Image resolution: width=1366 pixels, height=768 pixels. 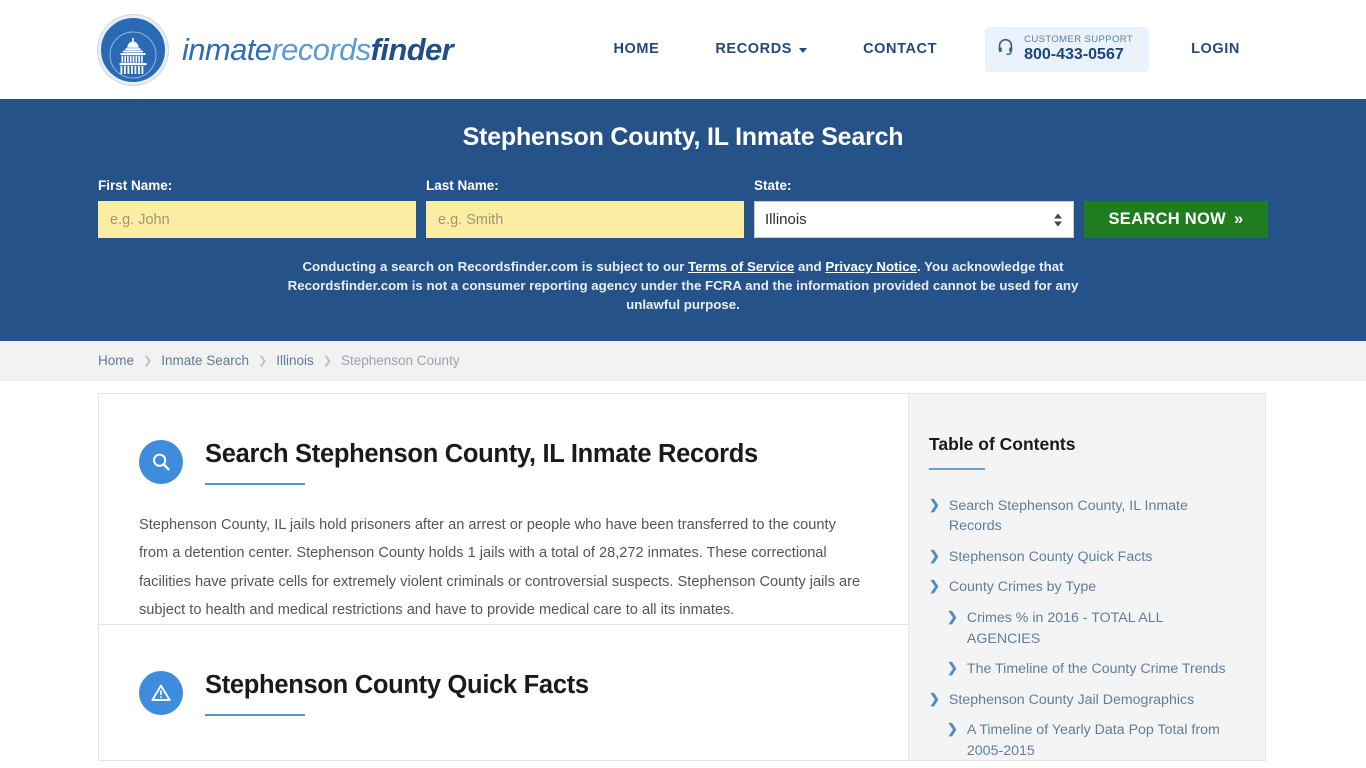 What do you see at coordinates (683, 137) in the screenshot?
I see `page-title: Stephenson County, IL Inmate Search` at bounding box center [683, 137].